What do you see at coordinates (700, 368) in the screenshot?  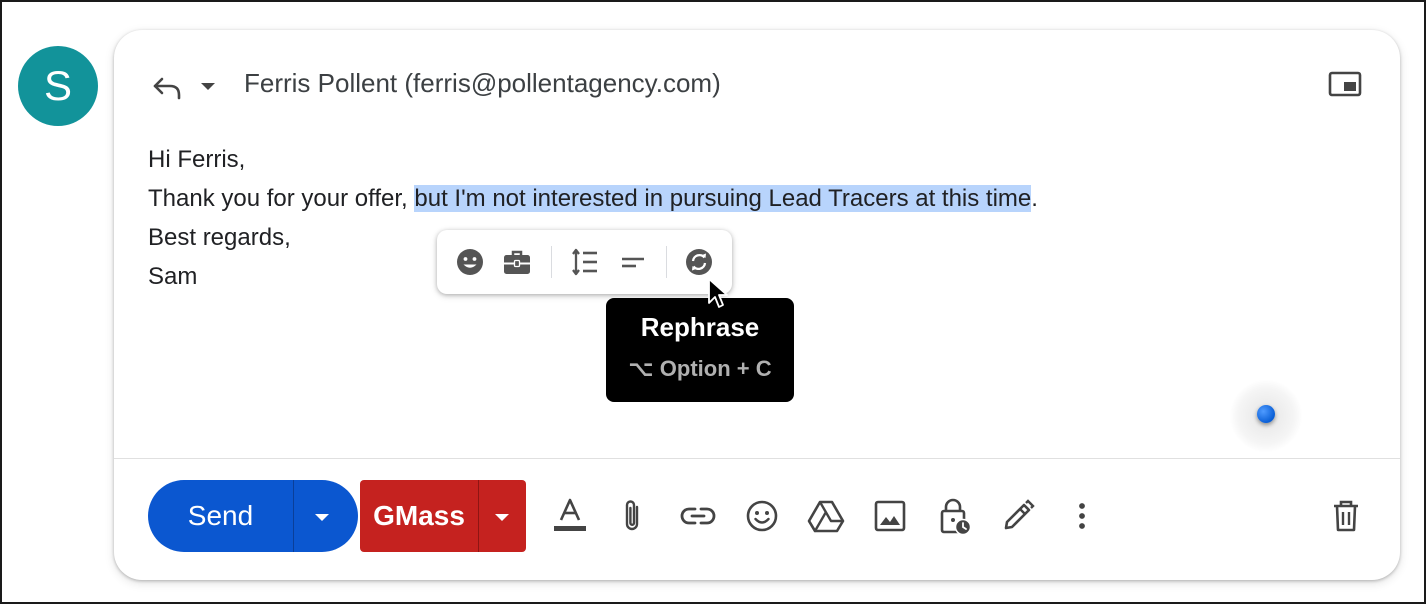 I see `tooltip-shortcut: ⌥ Option + C` at bounding box center [700, 368].